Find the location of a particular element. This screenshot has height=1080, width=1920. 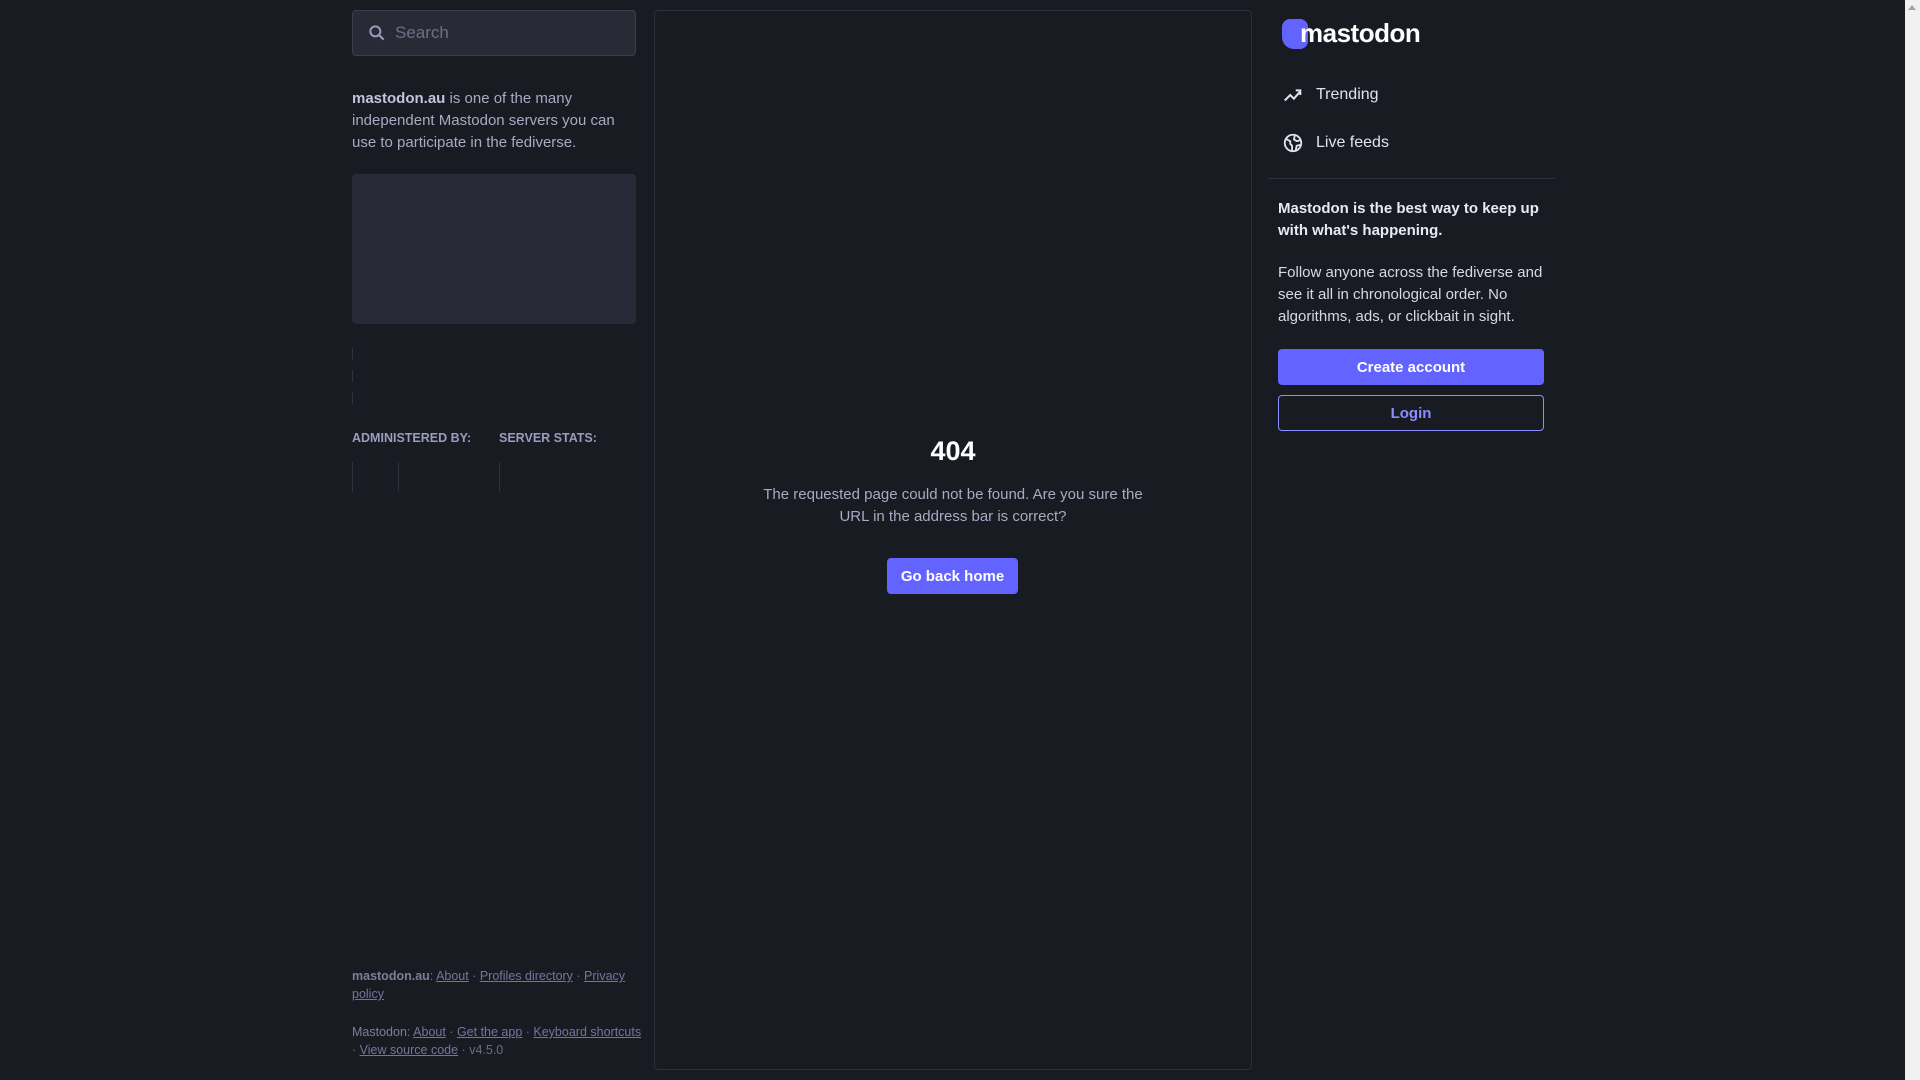

nav-live-feeds: Live feeds is located at coordinates (1335, 143).